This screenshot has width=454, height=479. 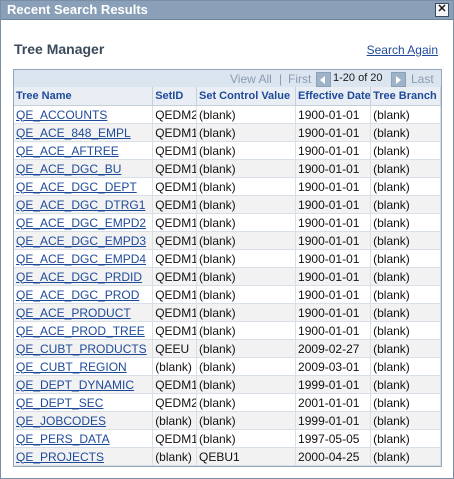 I want to click on tree-name-link: QE_PROJECTS, so click(x=60, y=457).